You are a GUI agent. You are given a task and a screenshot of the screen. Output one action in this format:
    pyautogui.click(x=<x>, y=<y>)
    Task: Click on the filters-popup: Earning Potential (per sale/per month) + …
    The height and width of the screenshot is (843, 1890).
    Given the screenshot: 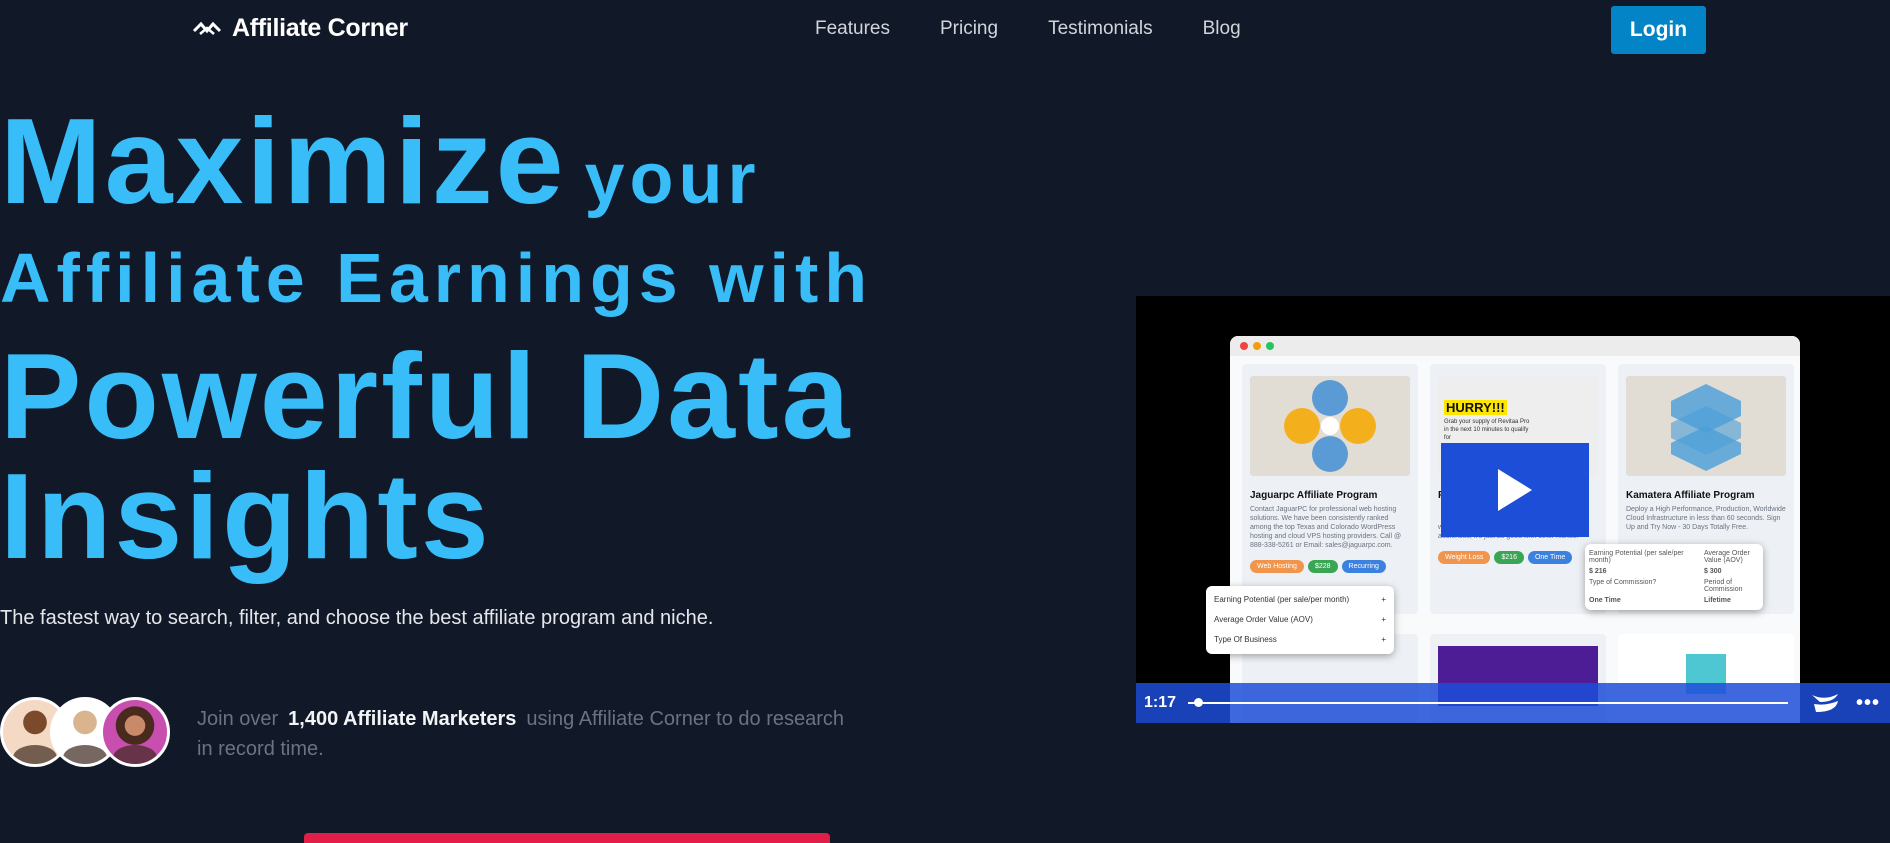 What is the action you would take?
    pyautogui.click(x=1300, y=620)
    